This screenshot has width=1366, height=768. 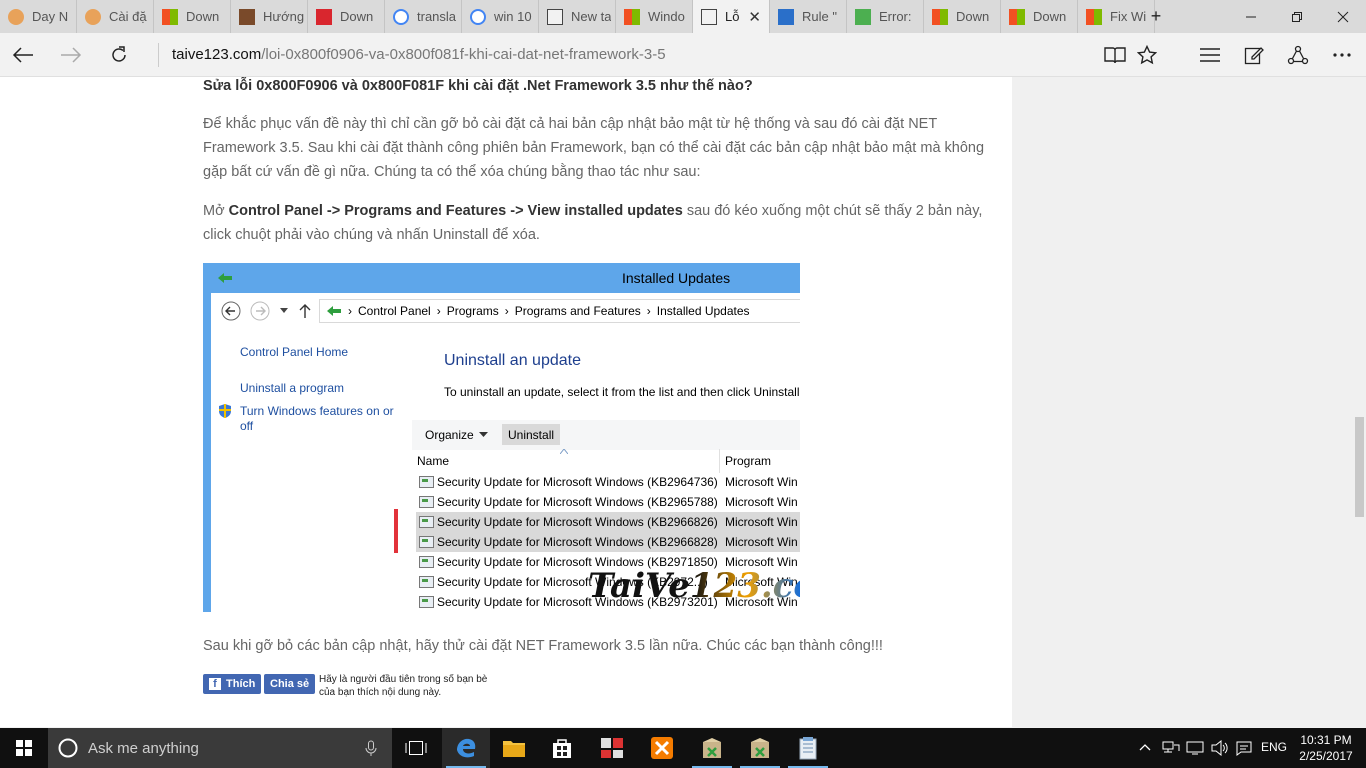 I want to click on windows-logo-icon, so click(x=24, y=748).